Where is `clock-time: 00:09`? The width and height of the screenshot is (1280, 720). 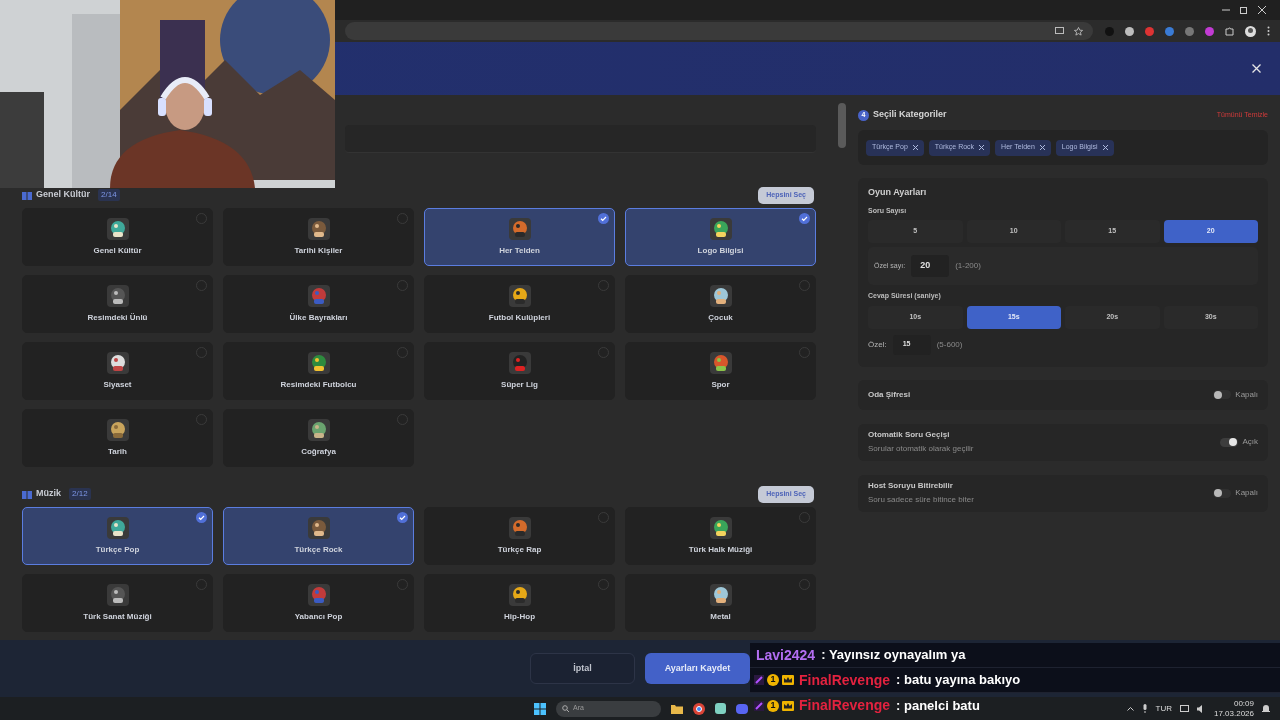
clock-time: 00:09 is located at coordinates (1243, 703).